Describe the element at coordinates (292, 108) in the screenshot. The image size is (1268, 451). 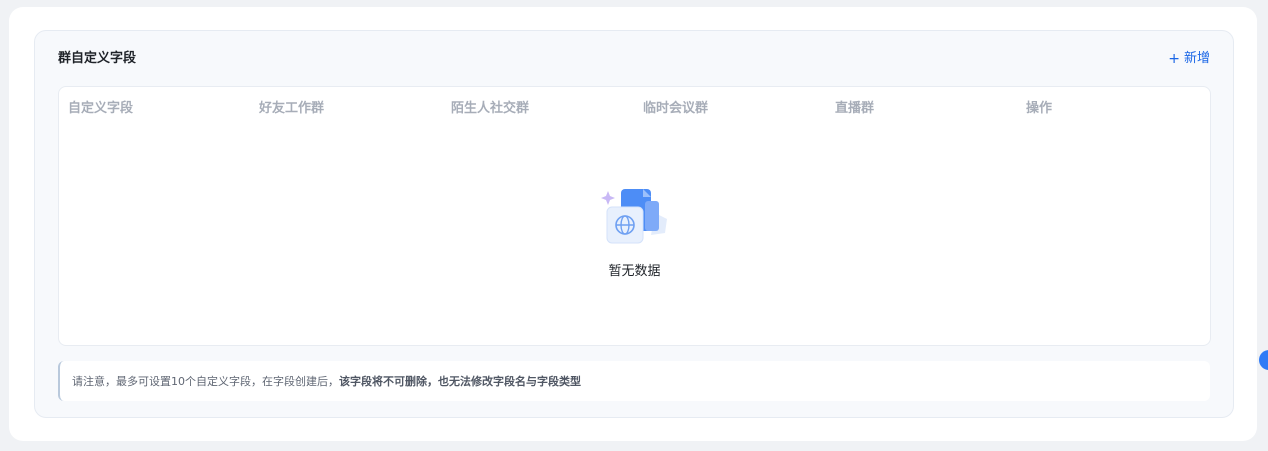
I see `column-header-friend-work-group: 好友工作群` at that location.